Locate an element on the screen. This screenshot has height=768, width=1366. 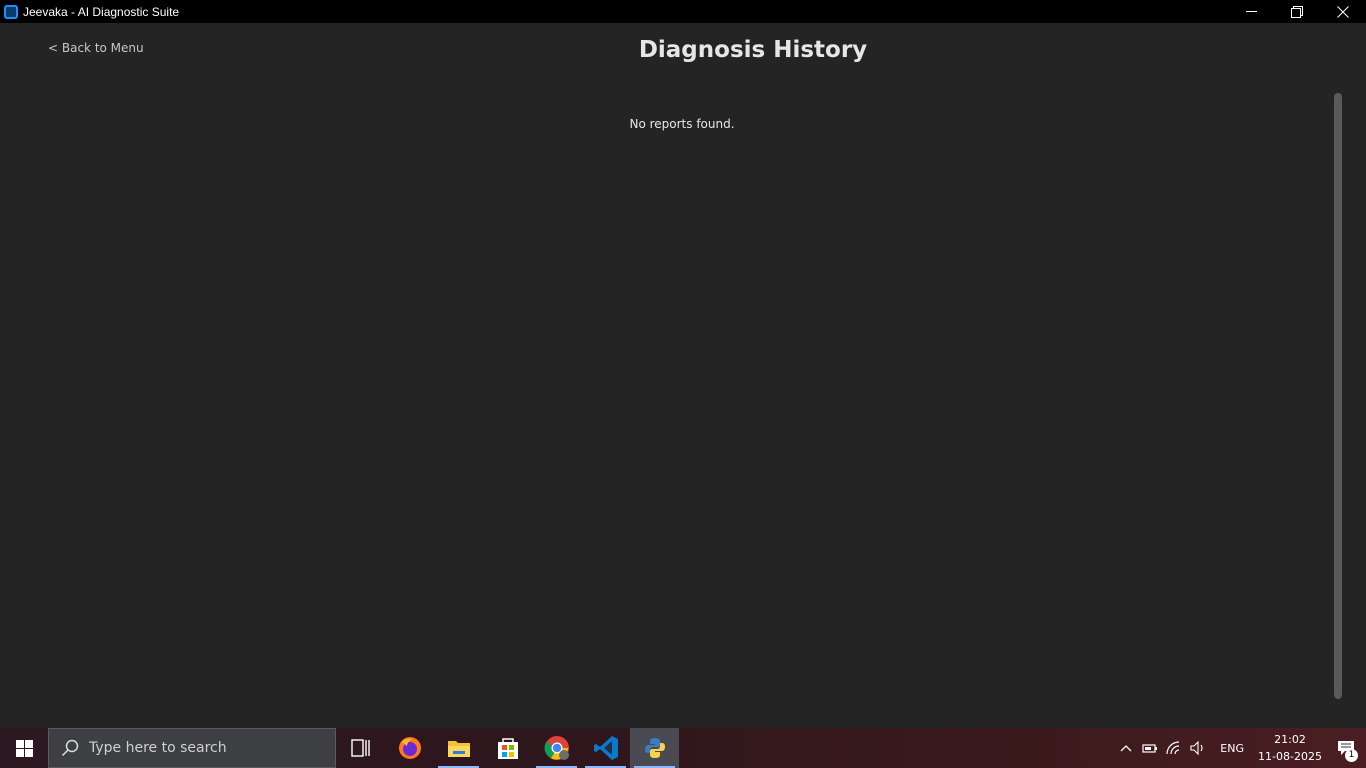
search-placeholder: Type here to search is located at coordinates (158, 748).